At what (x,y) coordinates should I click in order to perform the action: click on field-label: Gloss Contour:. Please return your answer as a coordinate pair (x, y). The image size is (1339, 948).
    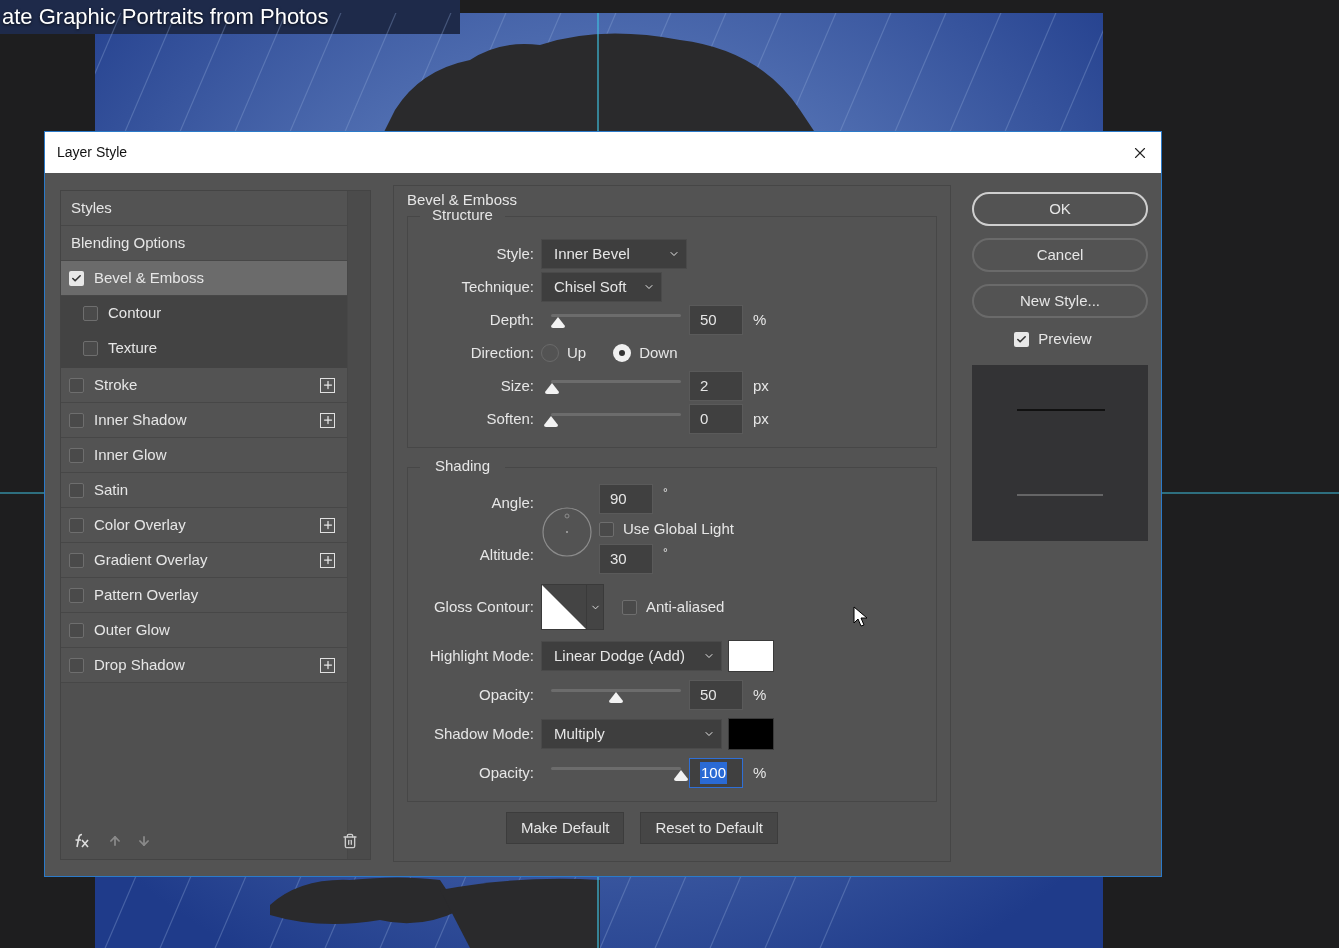
    Looking at the image, I should click on (483, 606).